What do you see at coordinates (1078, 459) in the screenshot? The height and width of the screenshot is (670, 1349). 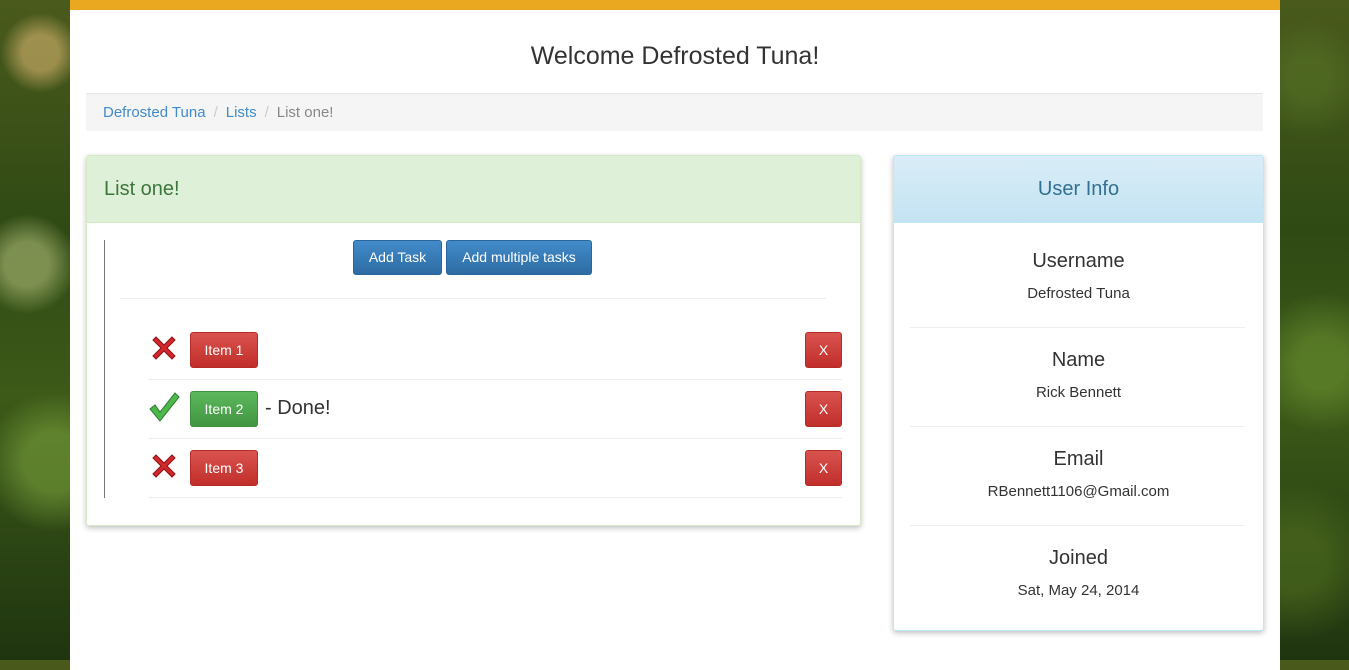 I see `field-label: Email` at bounding box center [1078, 459].